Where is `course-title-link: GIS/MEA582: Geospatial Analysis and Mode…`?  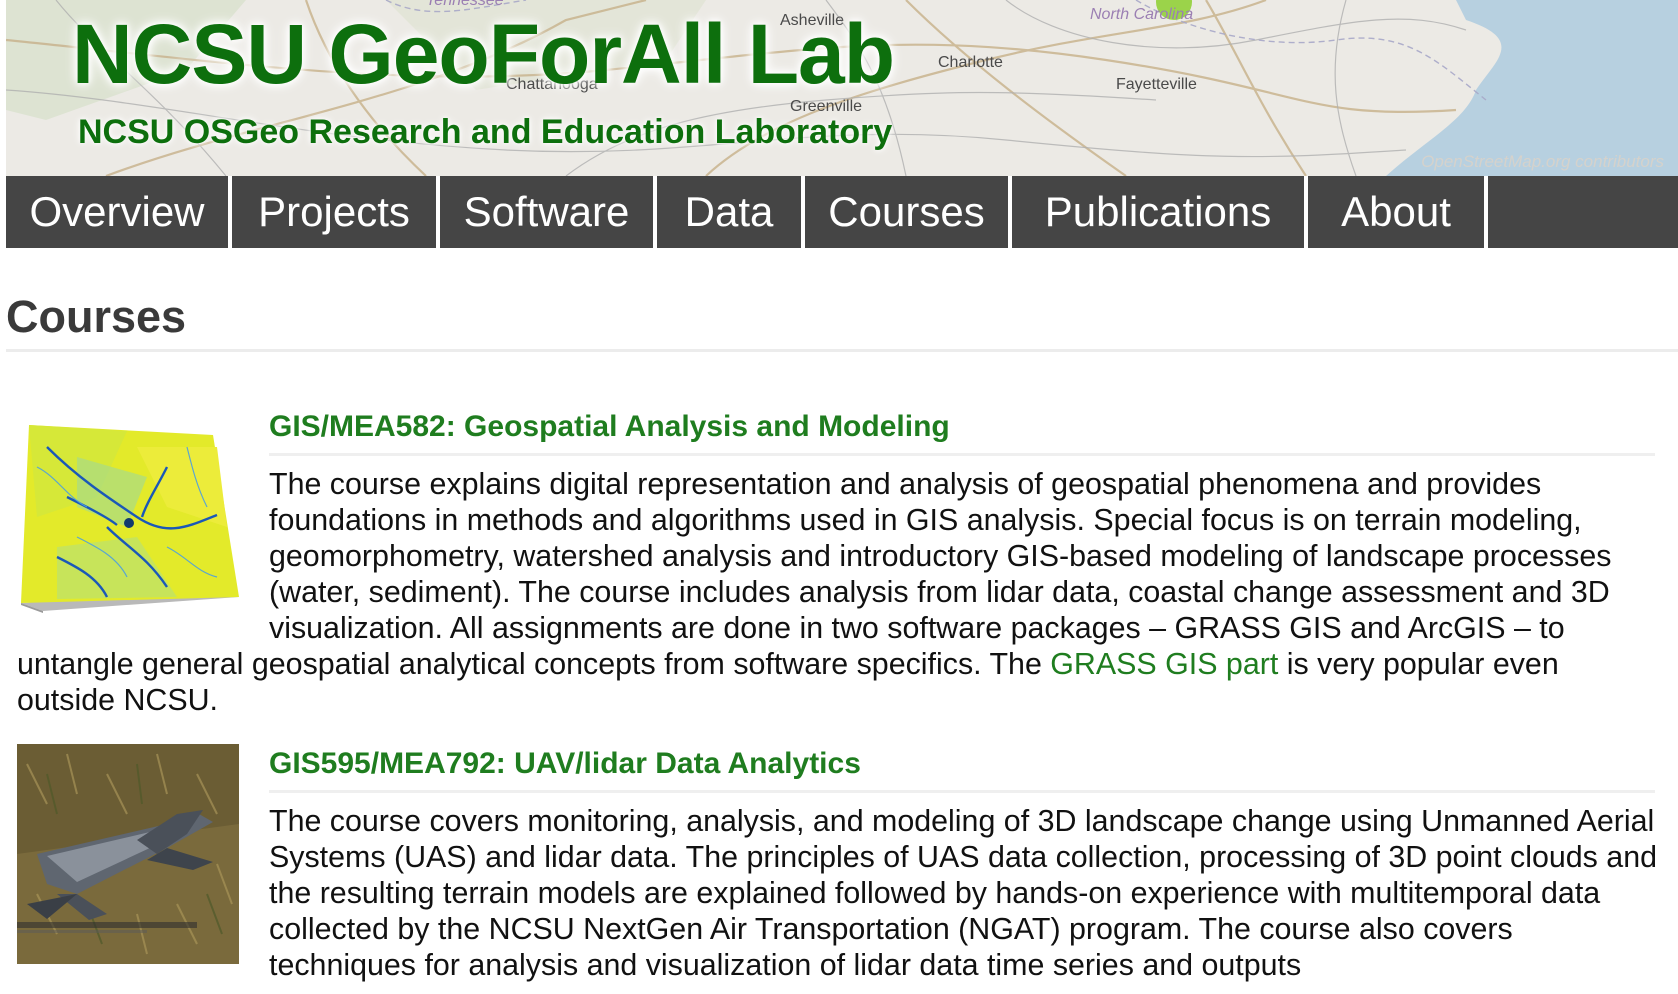 course-title-link: GIS/MEA582: Geospatial Analysis and Mode… is located at coordinates (962, 431).